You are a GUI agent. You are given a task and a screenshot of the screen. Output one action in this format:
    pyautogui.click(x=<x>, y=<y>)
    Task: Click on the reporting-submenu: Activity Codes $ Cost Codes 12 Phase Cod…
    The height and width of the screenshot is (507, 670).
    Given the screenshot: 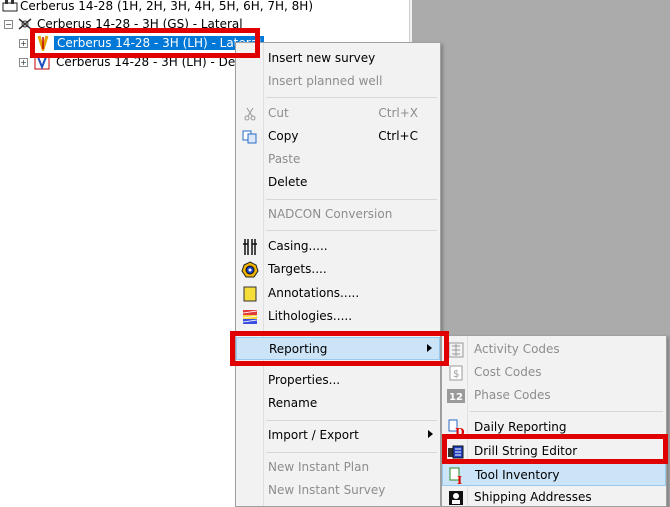 What is the action you would take?
    pyautogui.click(x=554, y=421)
    